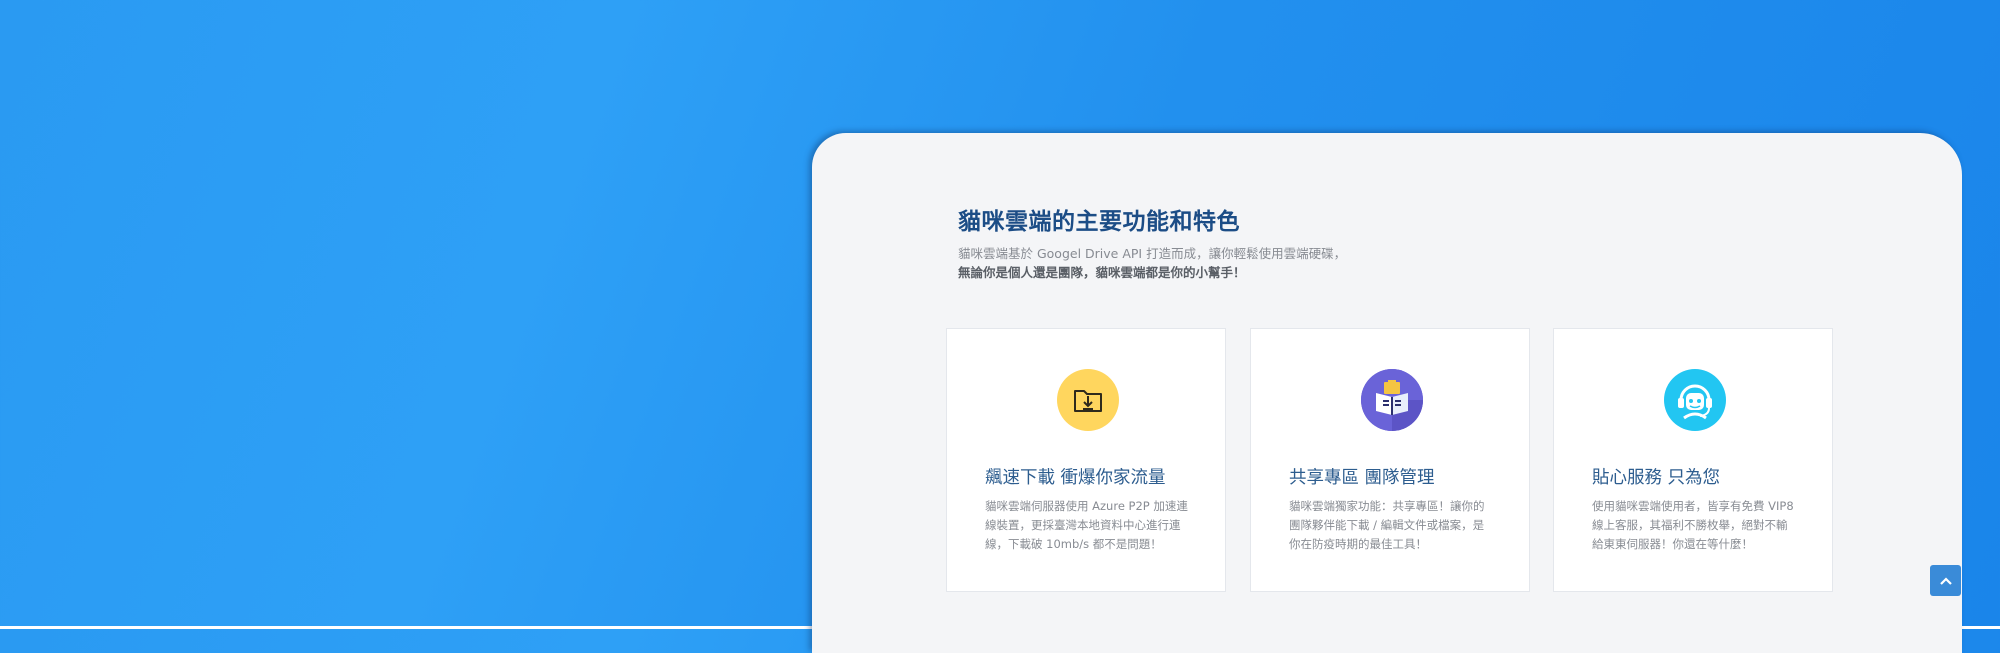 The width and height of the screenshot is (2000, 653). I want to click on chevron-up-icon, so click(1946, 580).